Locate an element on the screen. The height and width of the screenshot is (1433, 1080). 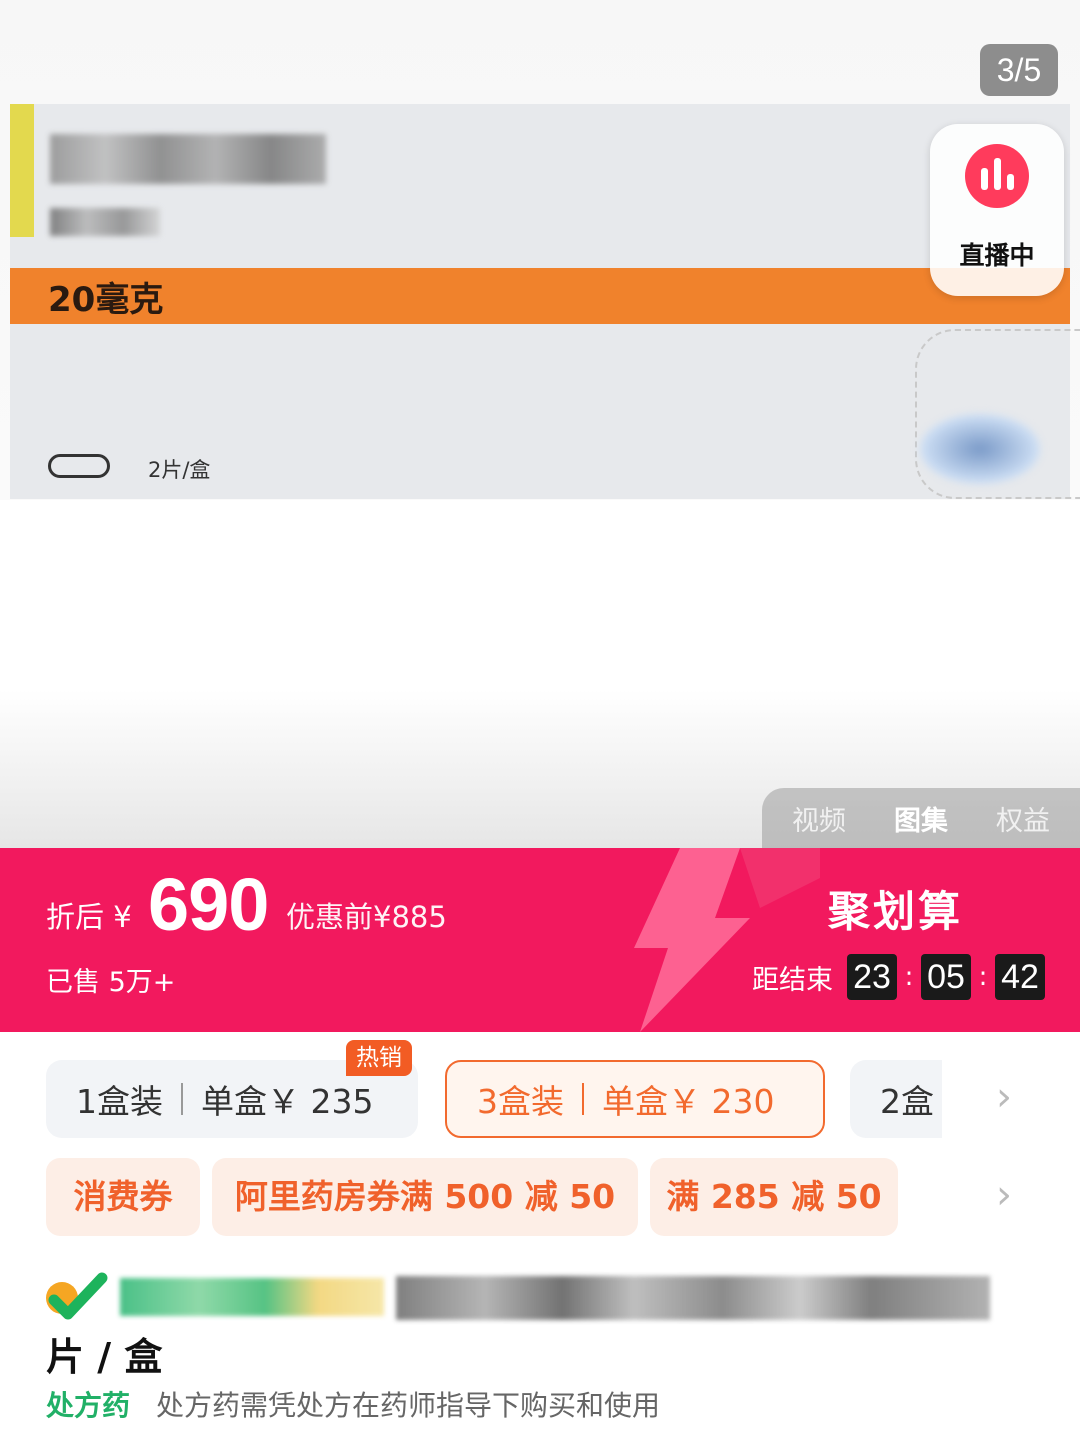
media-tabs: 视频 图集 权益 is located at coordinates (921, 818).